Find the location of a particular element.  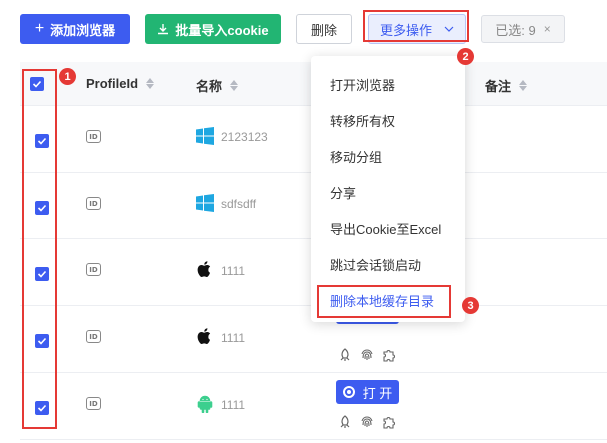

plus-icon: + is located at coordinates (39, 28).